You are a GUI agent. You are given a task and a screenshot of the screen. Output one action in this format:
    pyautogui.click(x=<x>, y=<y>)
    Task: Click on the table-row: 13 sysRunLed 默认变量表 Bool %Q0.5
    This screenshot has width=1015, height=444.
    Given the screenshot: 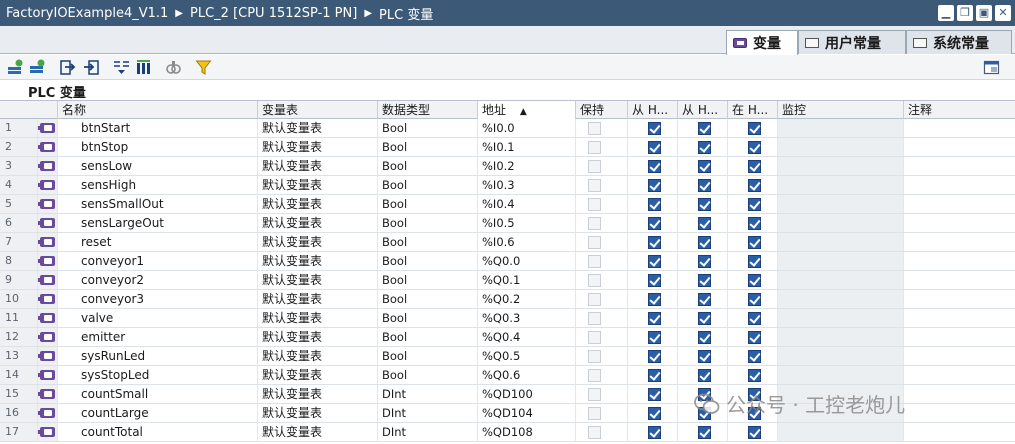 What is the action you would take?
    pyautogui.click(x=507, y=356)
    